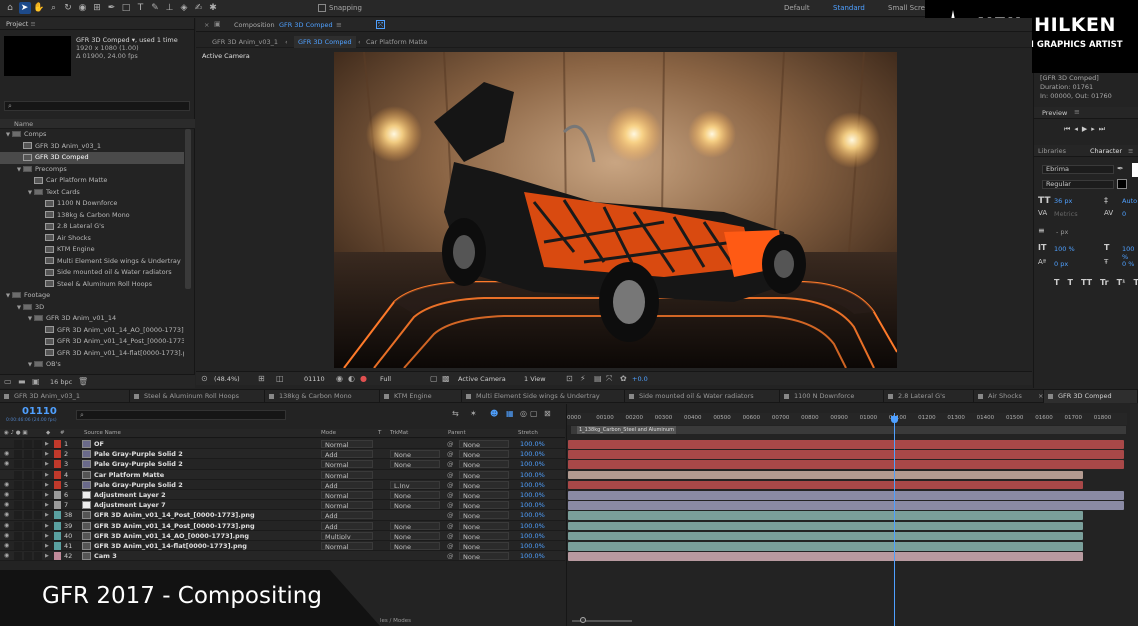 The width and height of the screenshot is (1138, 626). I want to click on project-item: 138kg & Carbon Mono, so click(92, 216).